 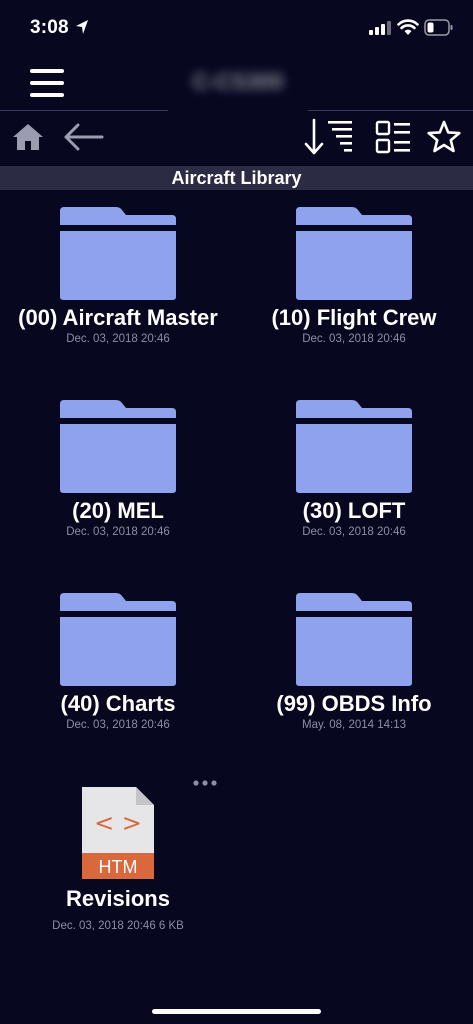 I want to click on battery-icon, so click(x=438, y=27).